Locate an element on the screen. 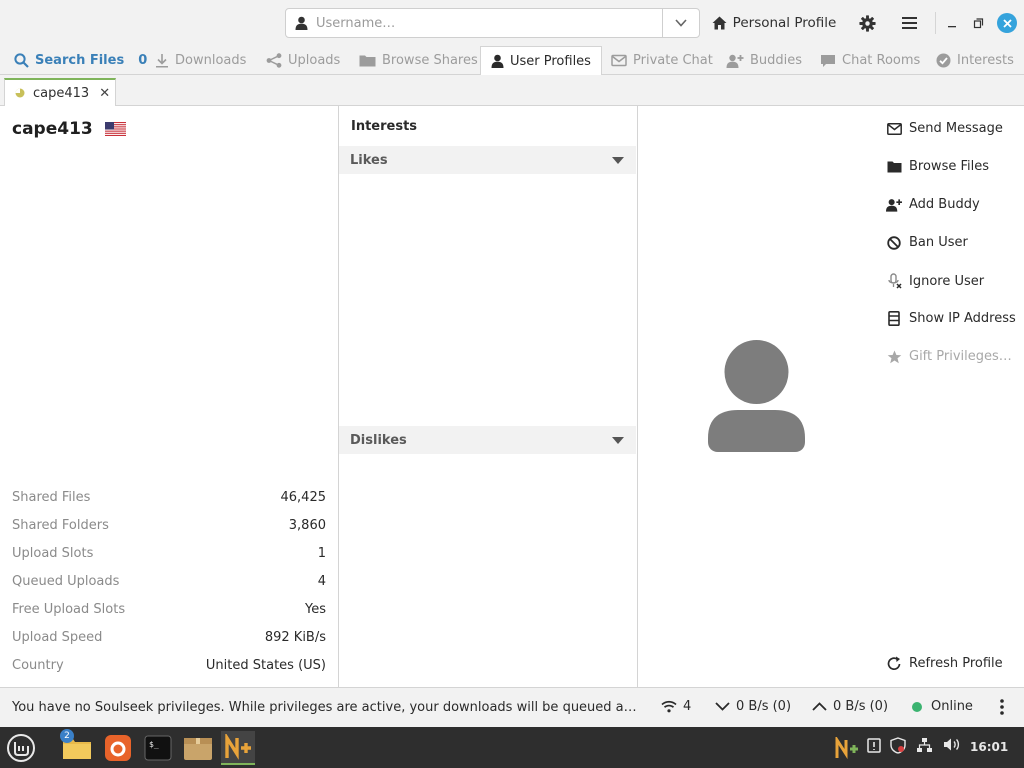 Image resolution: width=1024 pixels, height=768 pixels. window-controls-separator is located at coordinates (935, 23).